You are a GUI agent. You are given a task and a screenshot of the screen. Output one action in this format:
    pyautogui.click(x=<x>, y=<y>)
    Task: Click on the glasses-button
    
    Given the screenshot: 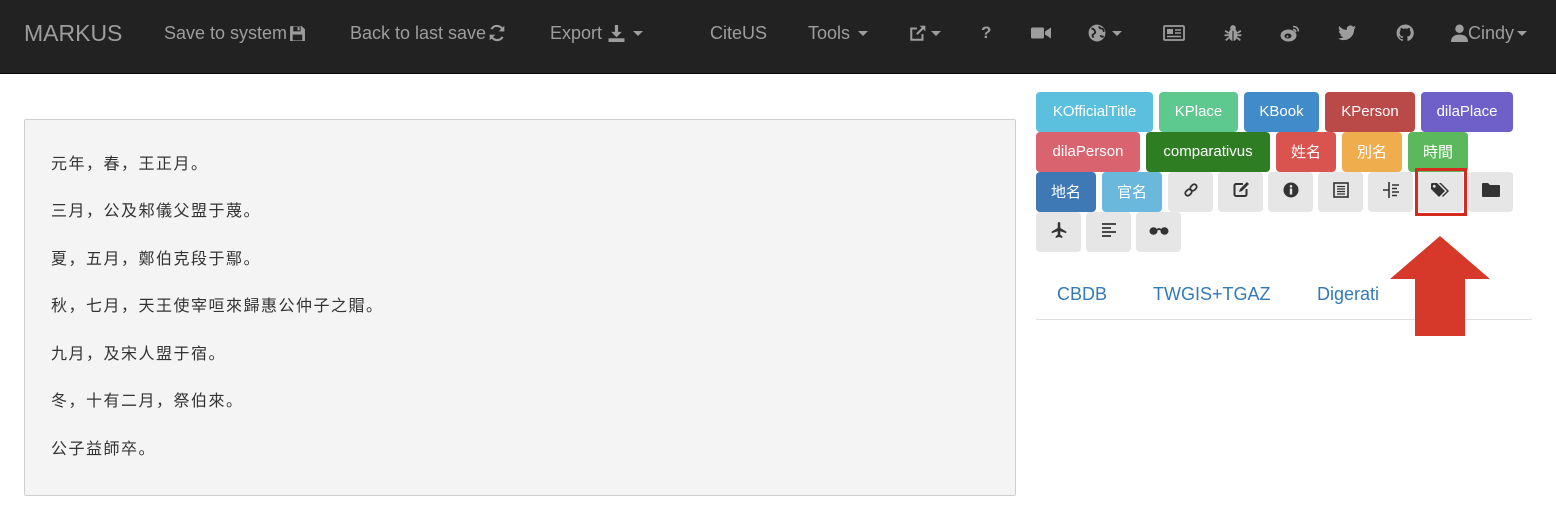 What is the action you would take?
    pyautogui.click(x=1158, y=232)
    